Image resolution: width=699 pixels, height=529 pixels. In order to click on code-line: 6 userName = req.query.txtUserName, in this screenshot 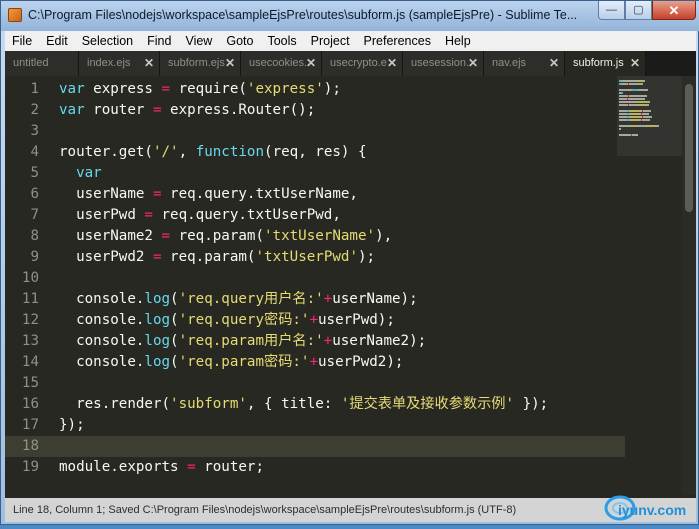, I will do `click(315, 194)`.